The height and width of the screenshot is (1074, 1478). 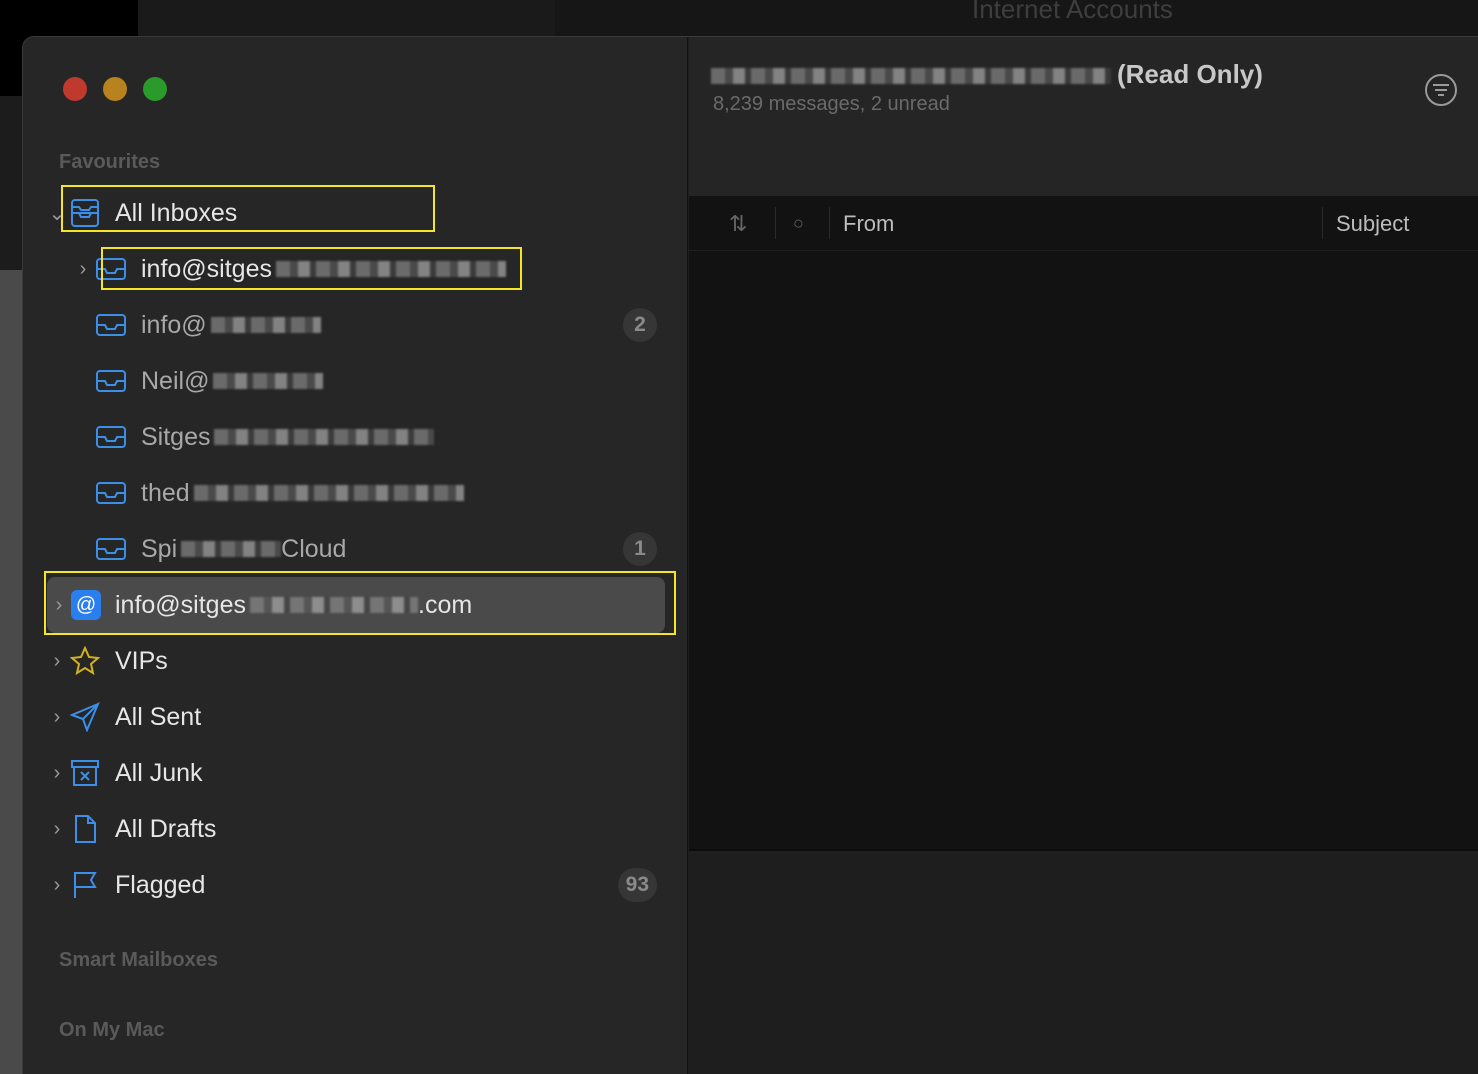 I want to click on sidebar-item-label: VIPs, so click(x=141, y=660).